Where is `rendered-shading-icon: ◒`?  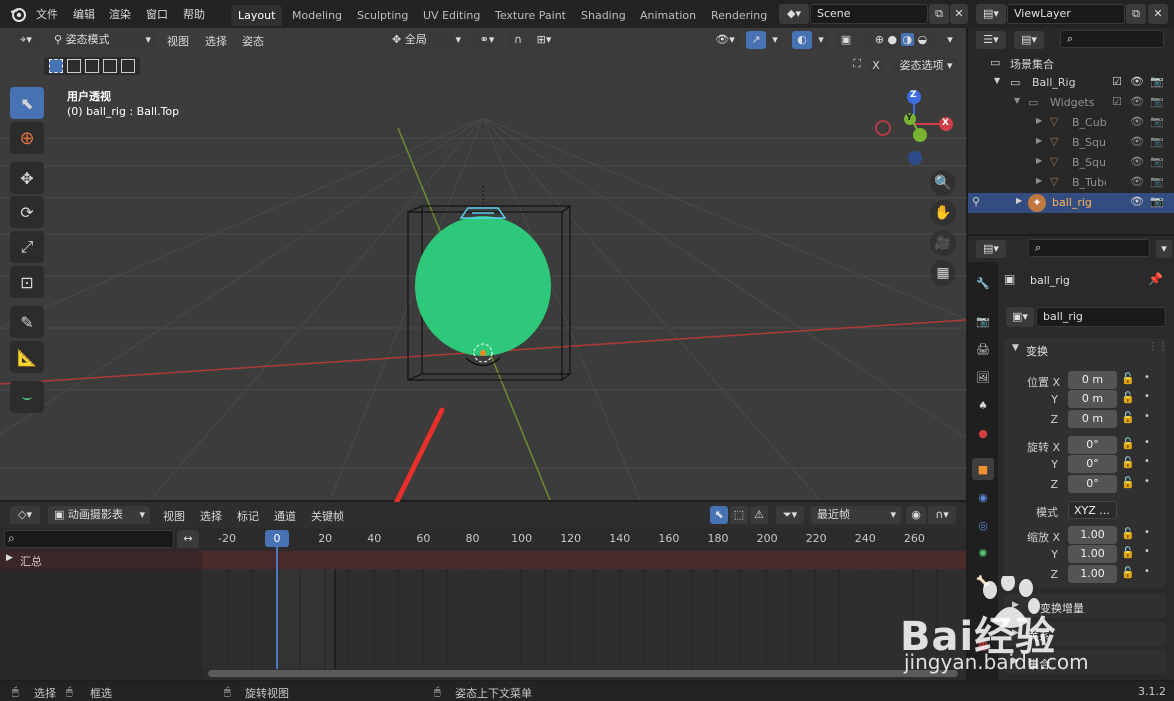
rendered-shading-icon: ◒ is located at coordinates (923, 39).